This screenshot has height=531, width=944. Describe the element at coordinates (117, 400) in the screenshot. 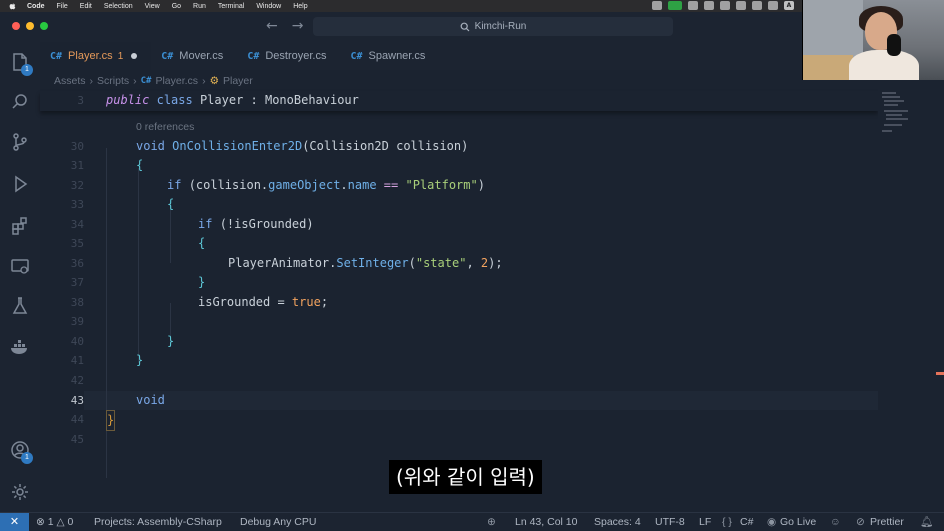

I see `code-line-current: 43 void` at that location.